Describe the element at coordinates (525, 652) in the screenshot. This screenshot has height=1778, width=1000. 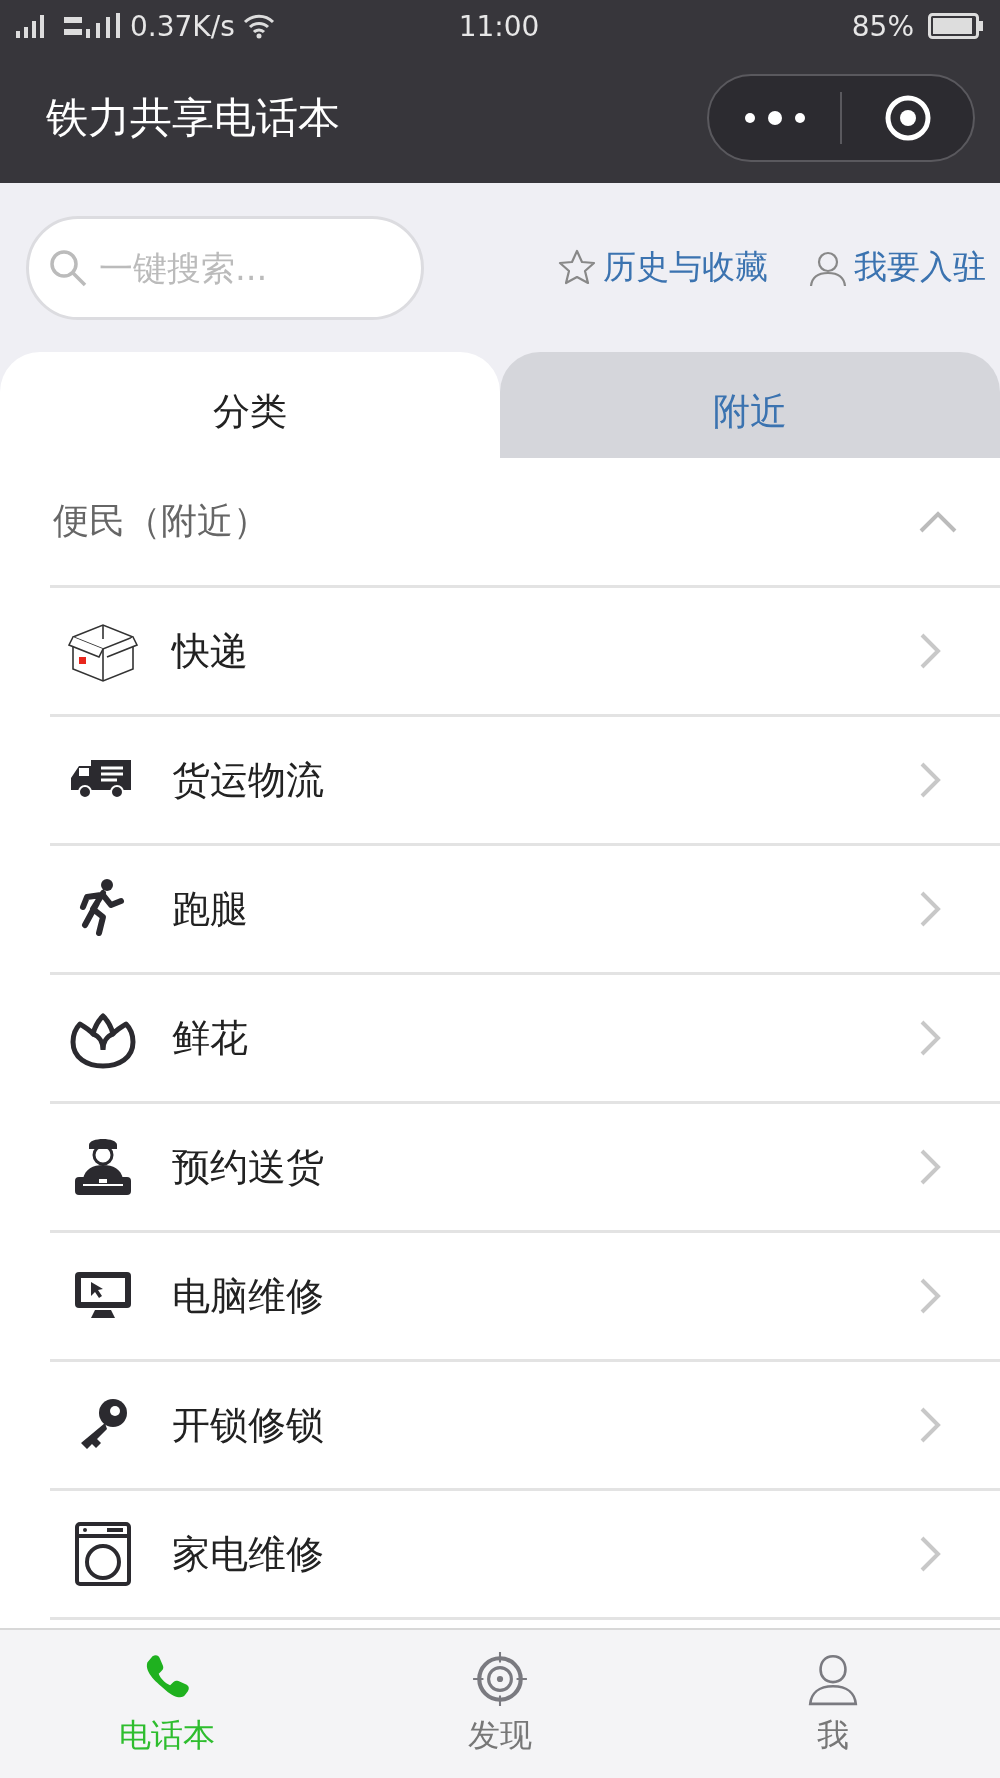
I see `category-row: 快递` at that location.